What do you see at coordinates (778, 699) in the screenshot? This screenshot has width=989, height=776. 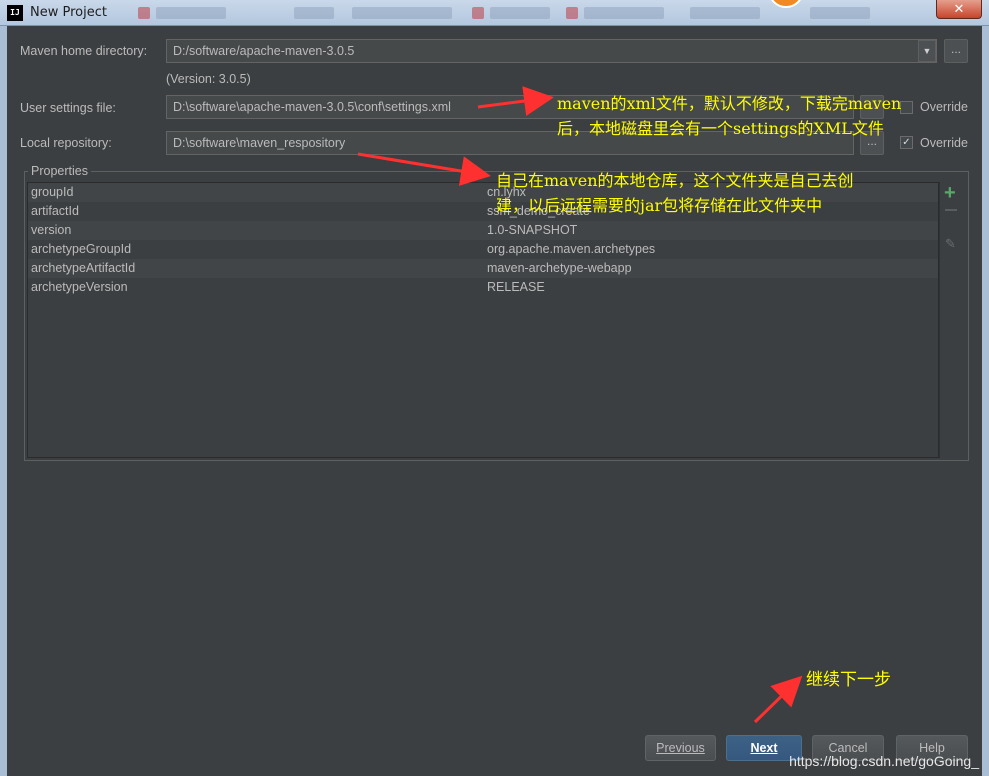 I see `next-step-arrow` at bounding box center [778, 699].